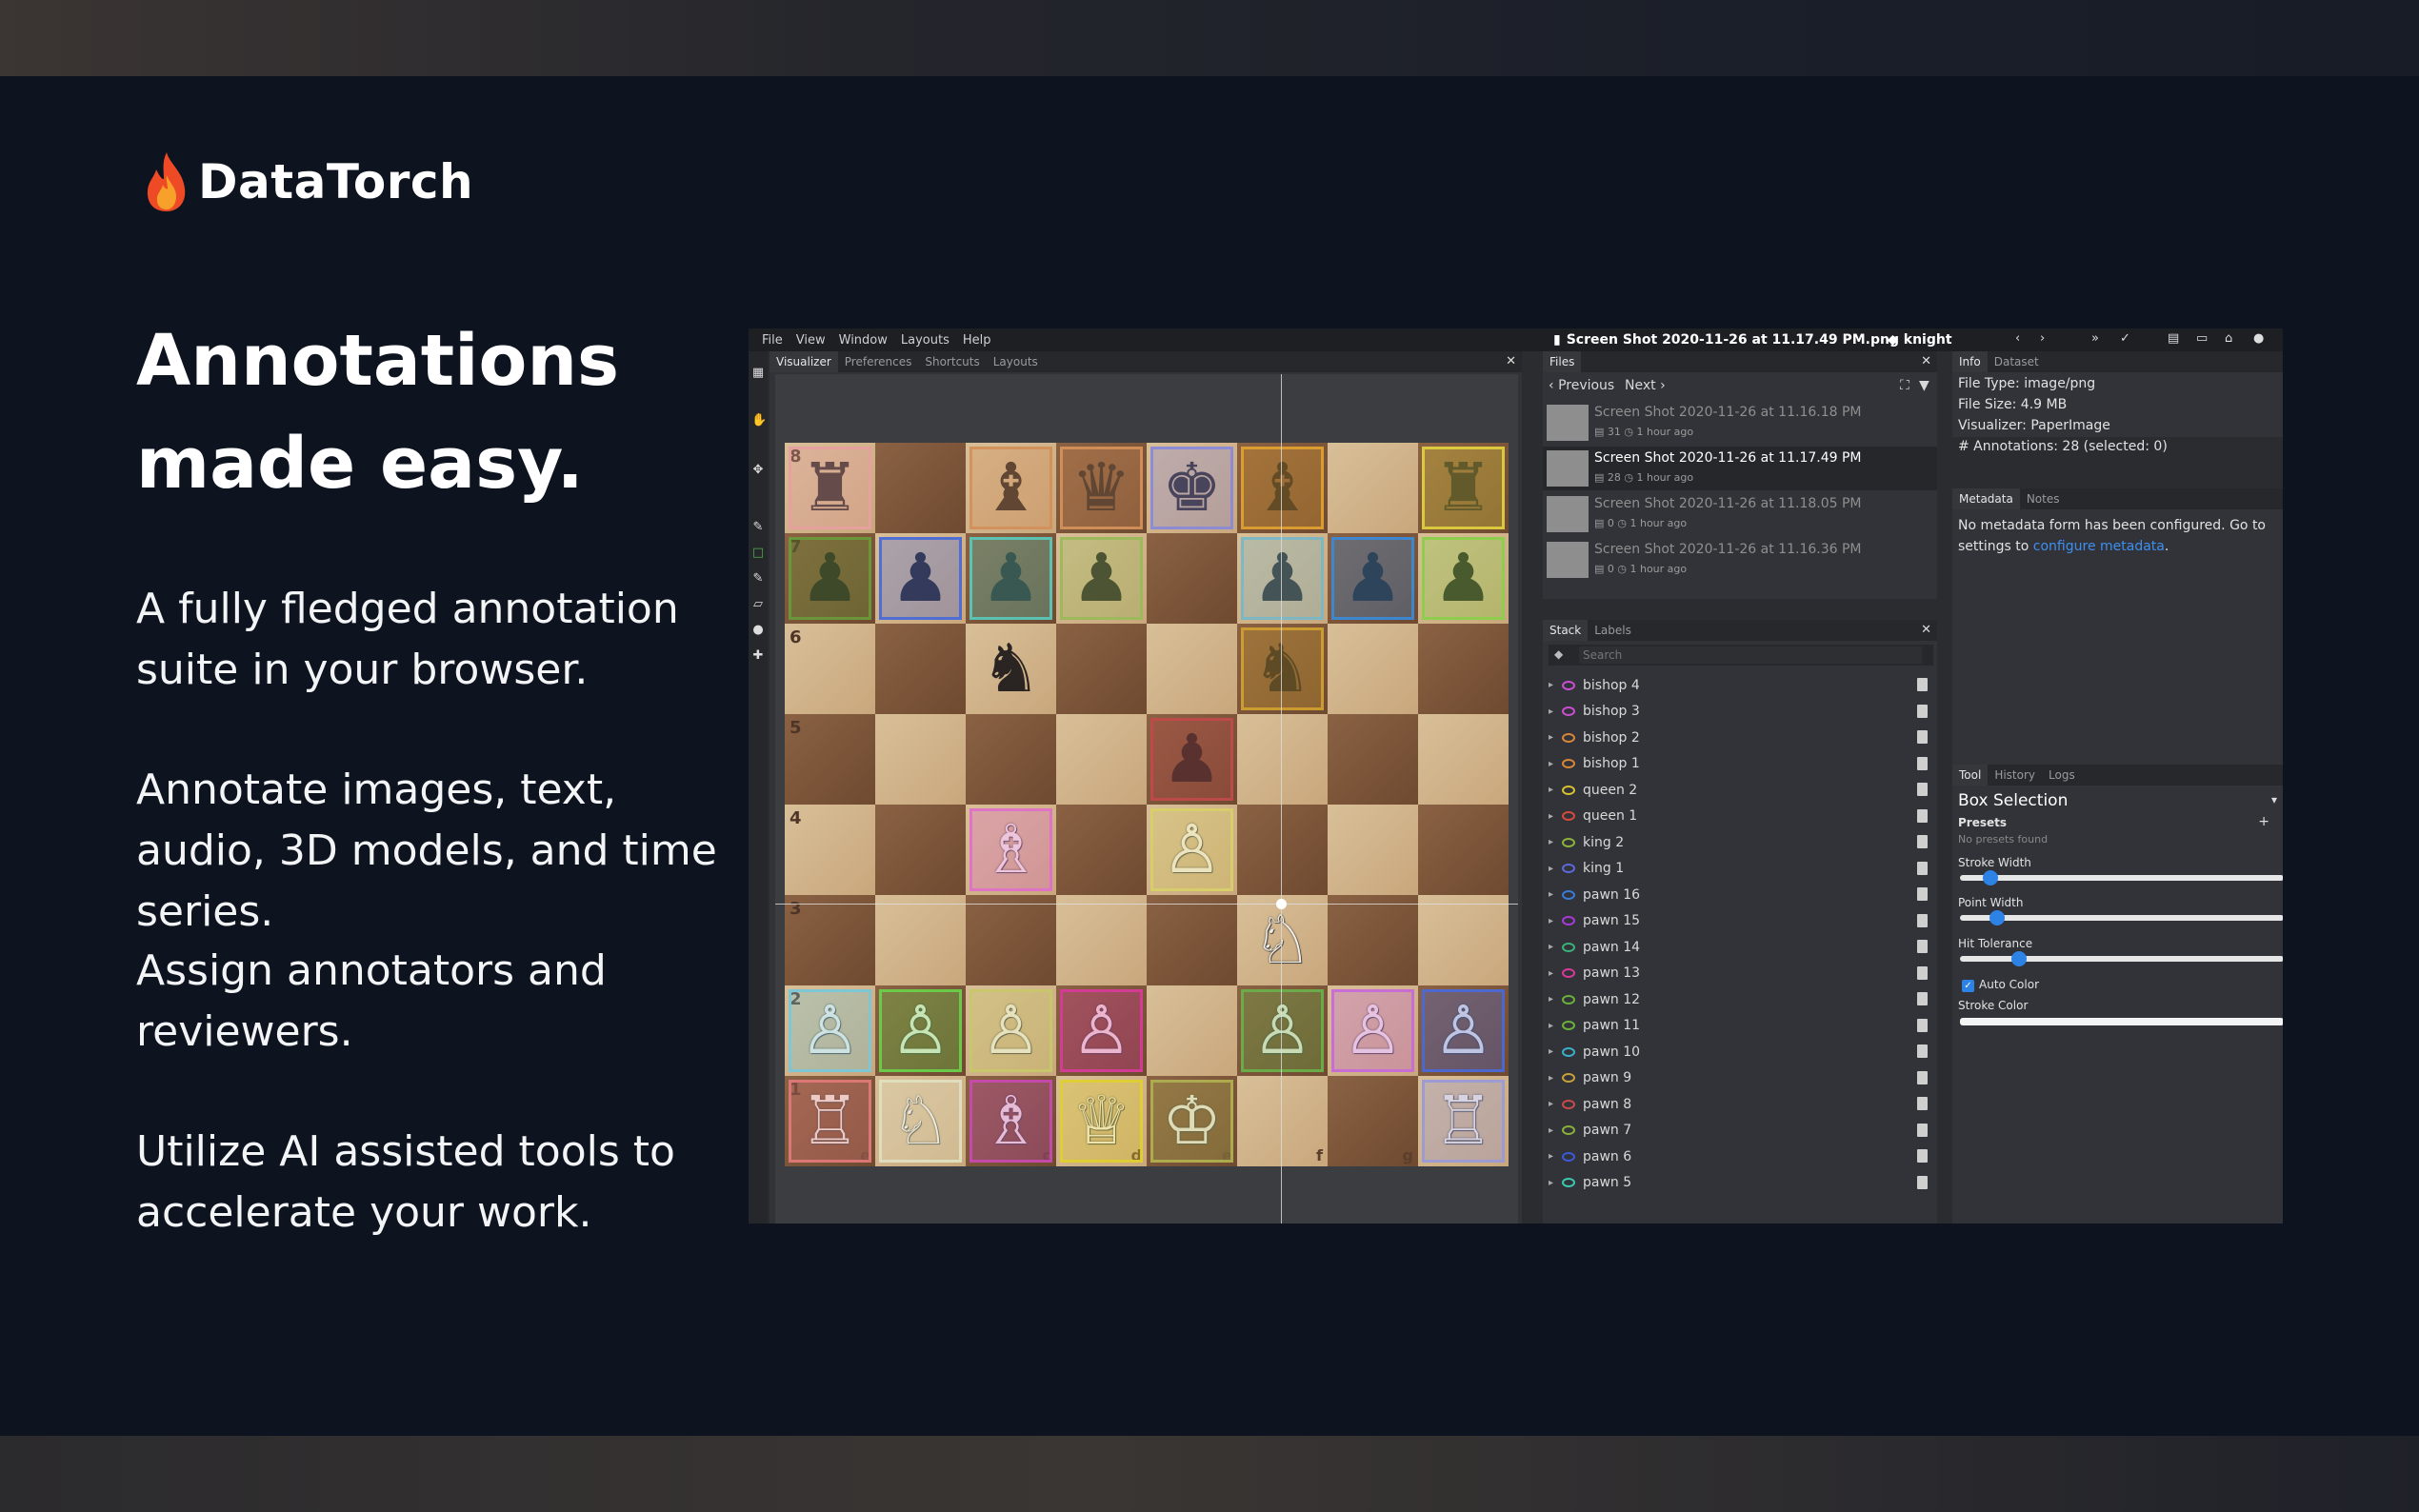 The height and width of the screenshot is (1512, 2419). Describe the element at coordinates (2202, 338) in the screenshot. I see `drive-icon: ▭` at that location.